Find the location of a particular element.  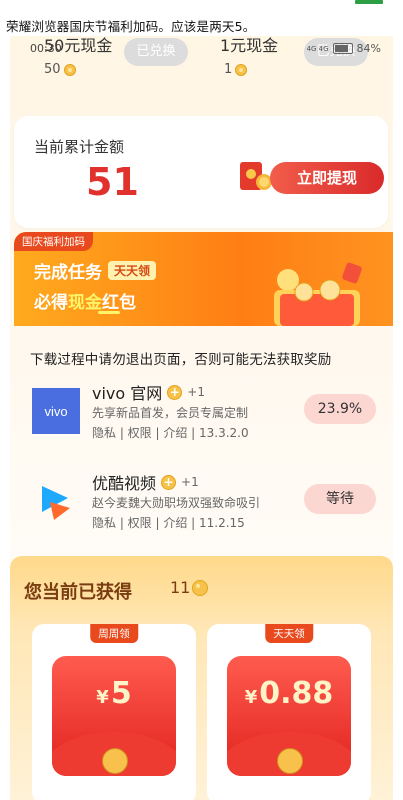

reward-amount: ¥0.88 is located at coordinates (289, 693).